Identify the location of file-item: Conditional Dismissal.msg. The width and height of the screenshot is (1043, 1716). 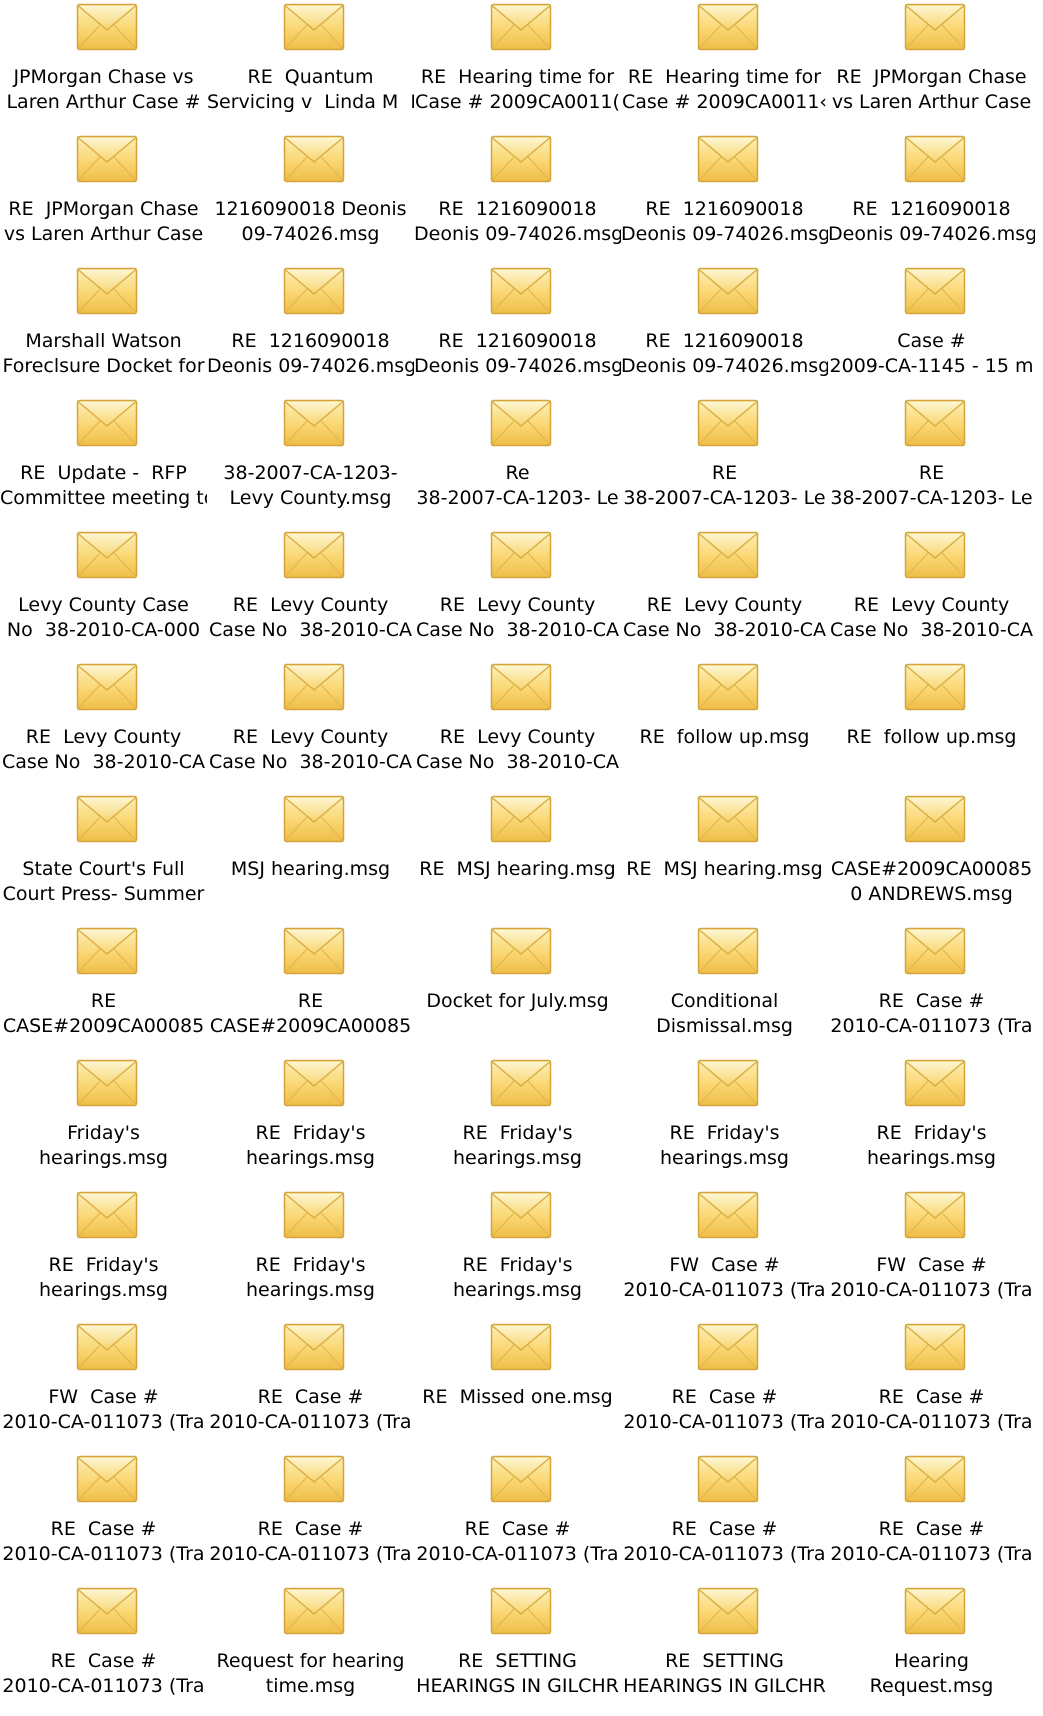
(724, 990).